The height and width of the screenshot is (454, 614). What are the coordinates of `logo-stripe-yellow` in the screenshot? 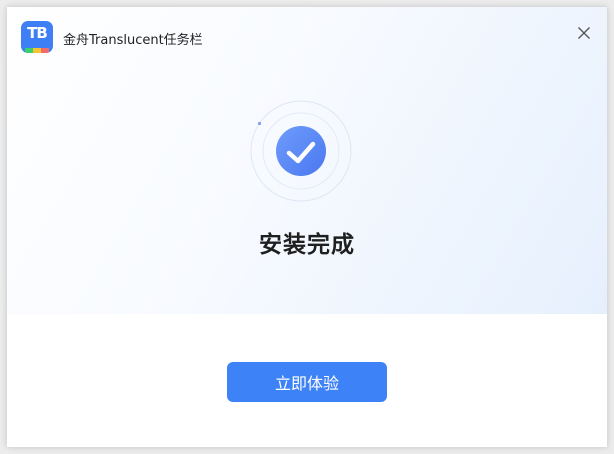 It's located at (37, 50).